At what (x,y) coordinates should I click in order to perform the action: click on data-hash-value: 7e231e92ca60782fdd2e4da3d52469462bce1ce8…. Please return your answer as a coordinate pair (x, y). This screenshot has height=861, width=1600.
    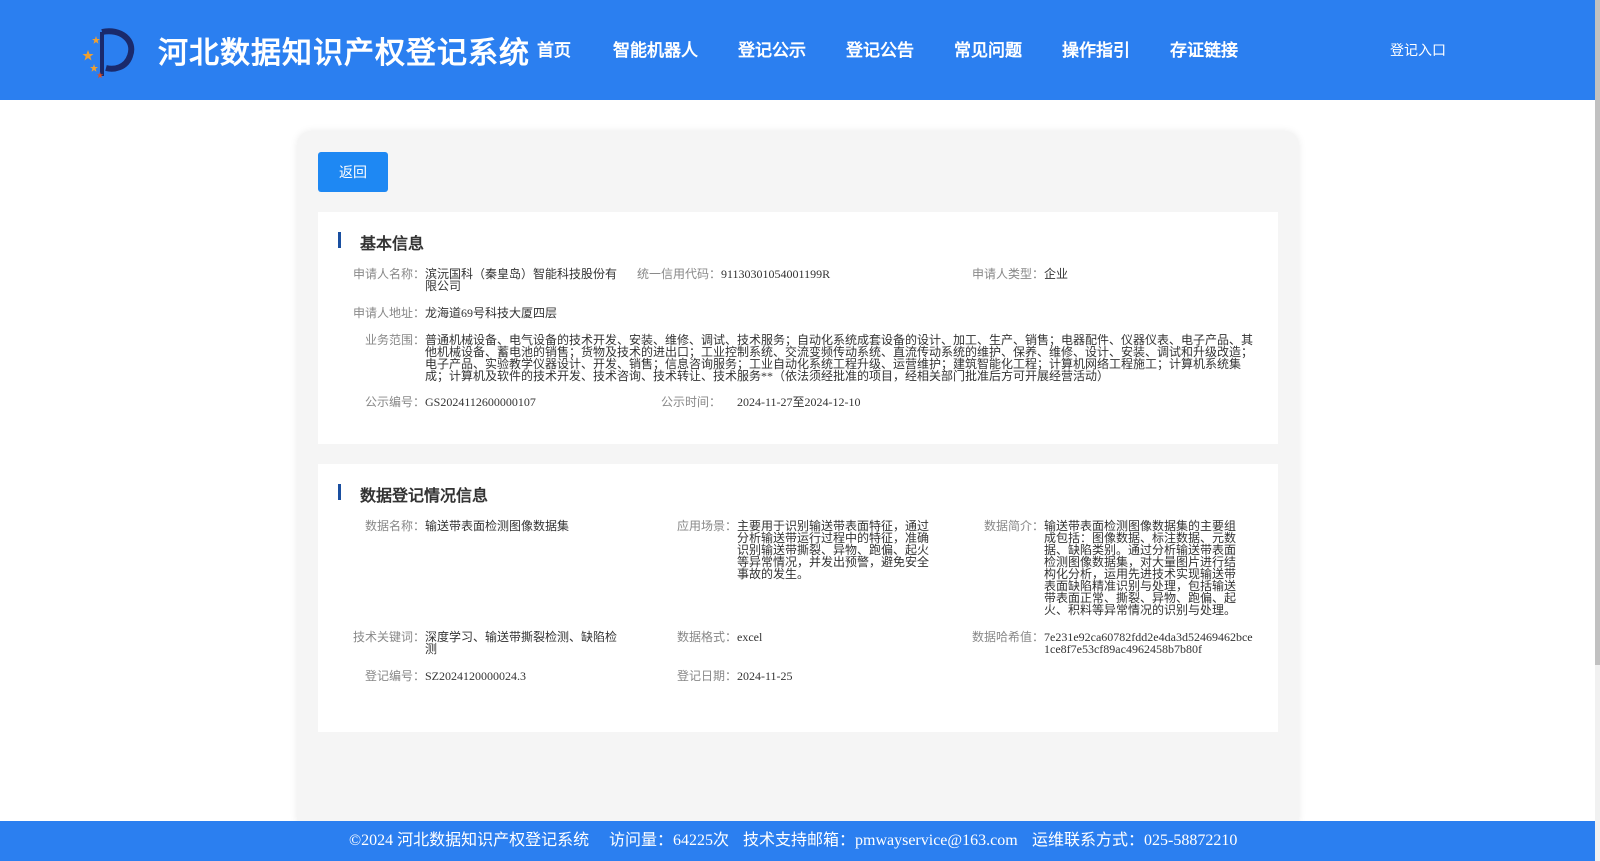
    Looking at the image, I should click on (1148, 643).